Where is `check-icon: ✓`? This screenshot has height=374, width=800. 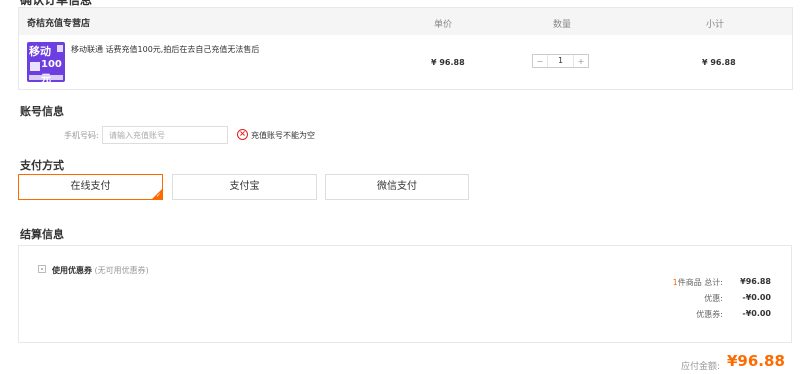 check-icon: ✓ is located at coordinates (158, 195).